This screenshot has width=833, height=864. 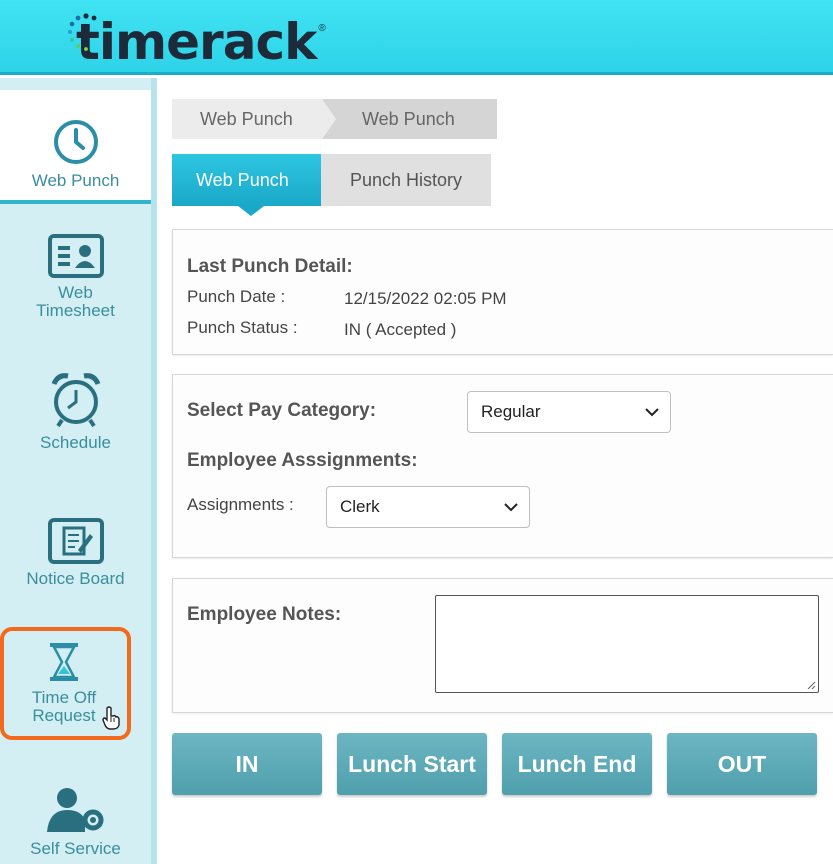 I want to click on breadcrumb: Web Punch Web Punch, so click(x=334, y=119).